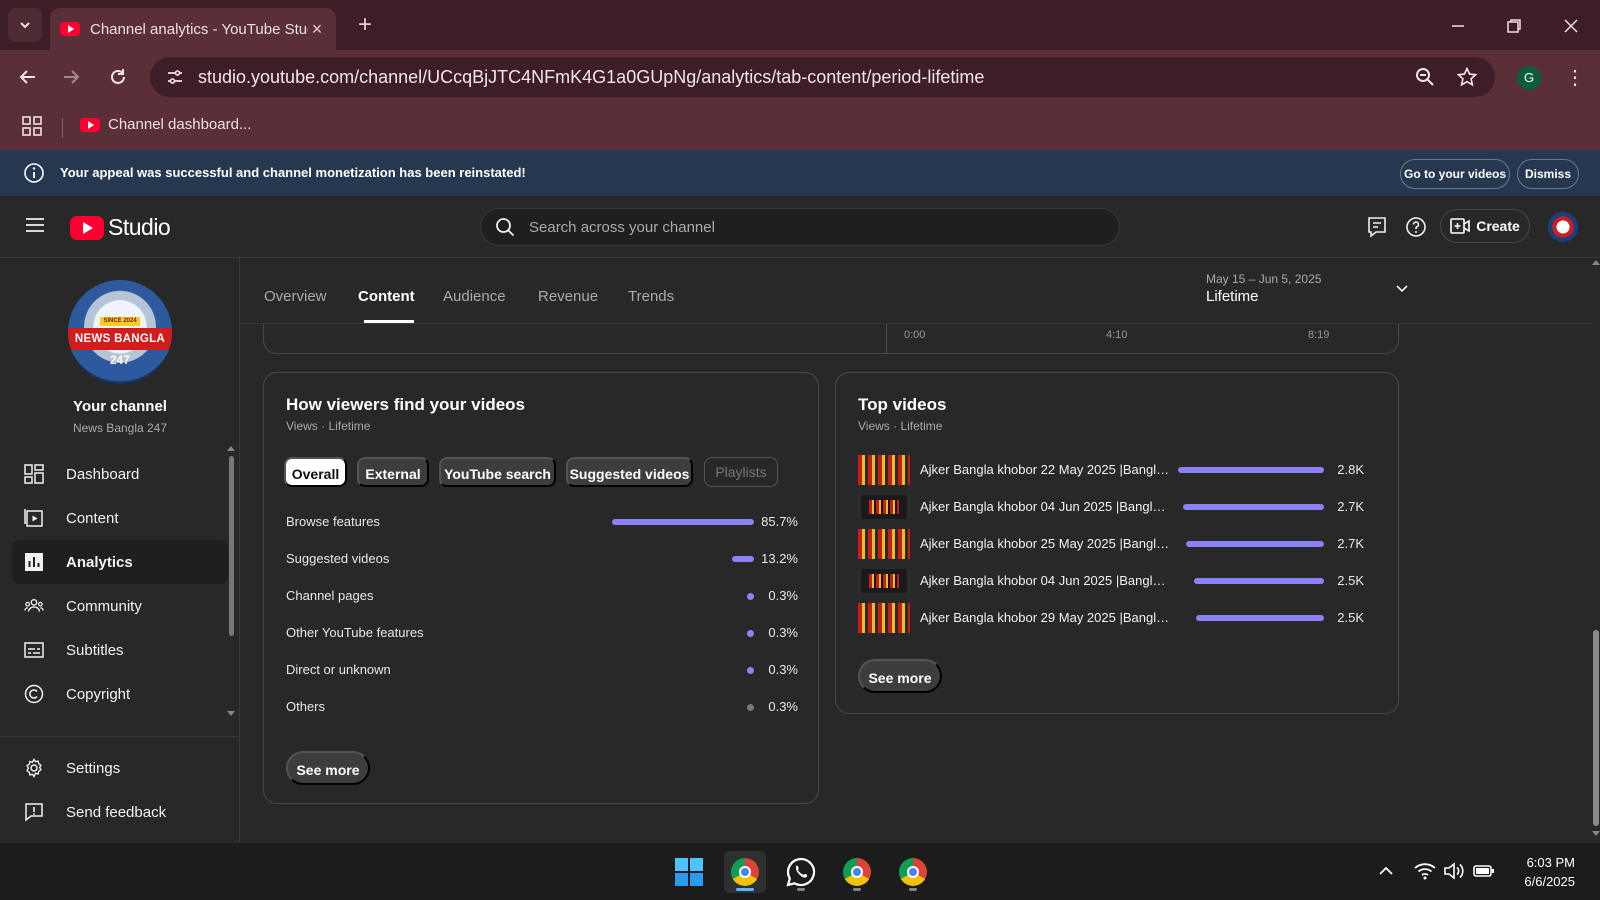  Describe the element at coordinates (32, 126) in the screenshot. I see `apps-grid-icon` at that location.